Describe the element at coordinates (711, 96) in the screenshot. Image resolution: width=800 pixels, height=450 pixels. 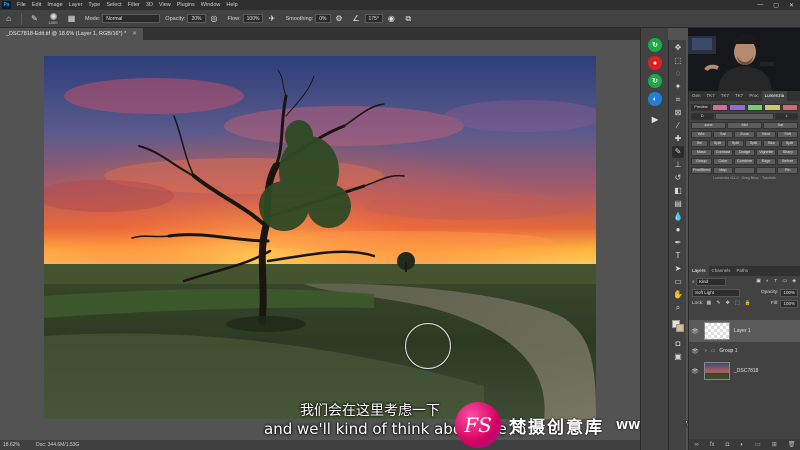
I see `tab-tk7-a: TK7` at that location.